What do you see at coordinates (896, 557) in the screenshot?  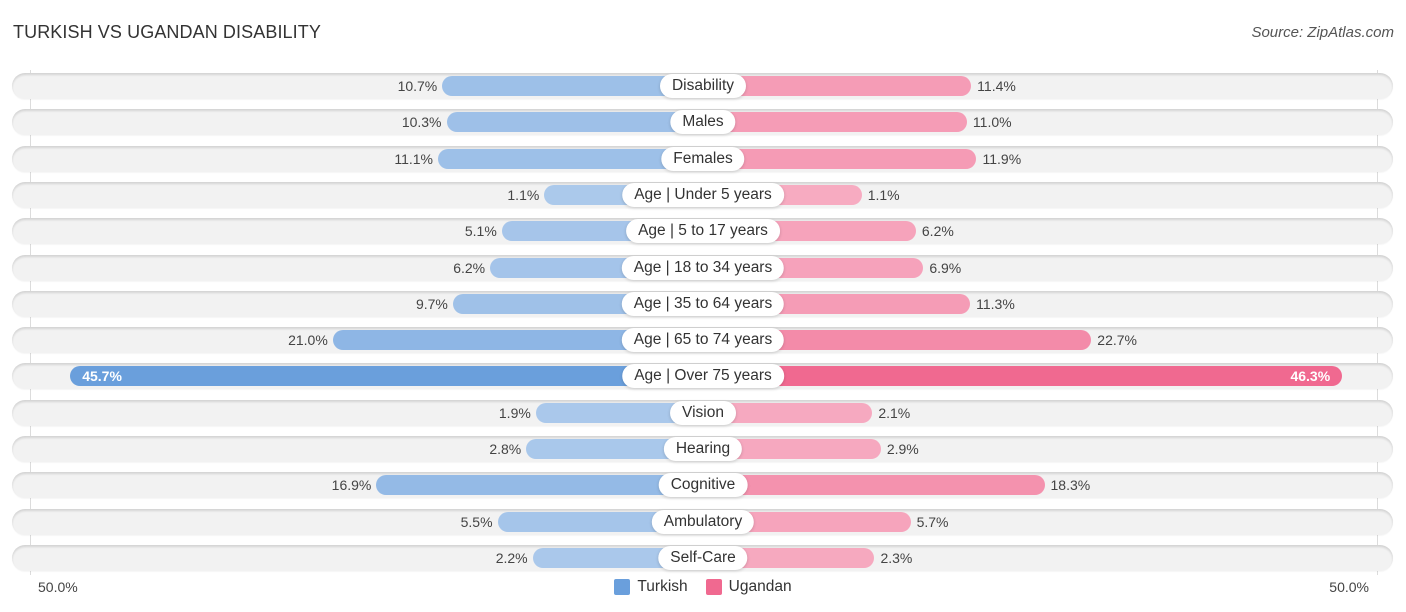 I see `value-label-ugandan: 2.3%` at bounding box center [896, 557].